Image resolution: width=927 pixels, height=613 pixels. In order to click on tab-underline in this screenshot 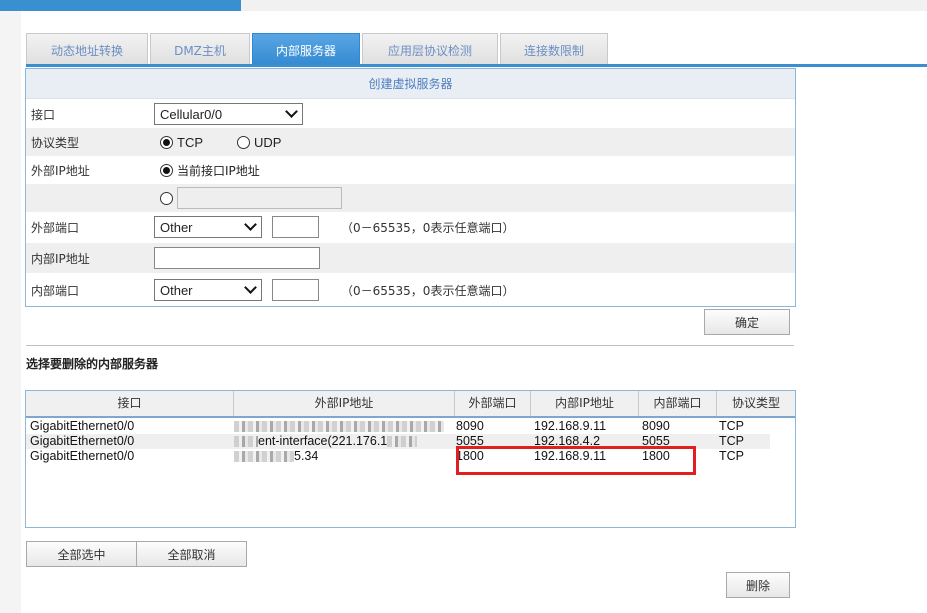, I will do `click(476, 65)`.